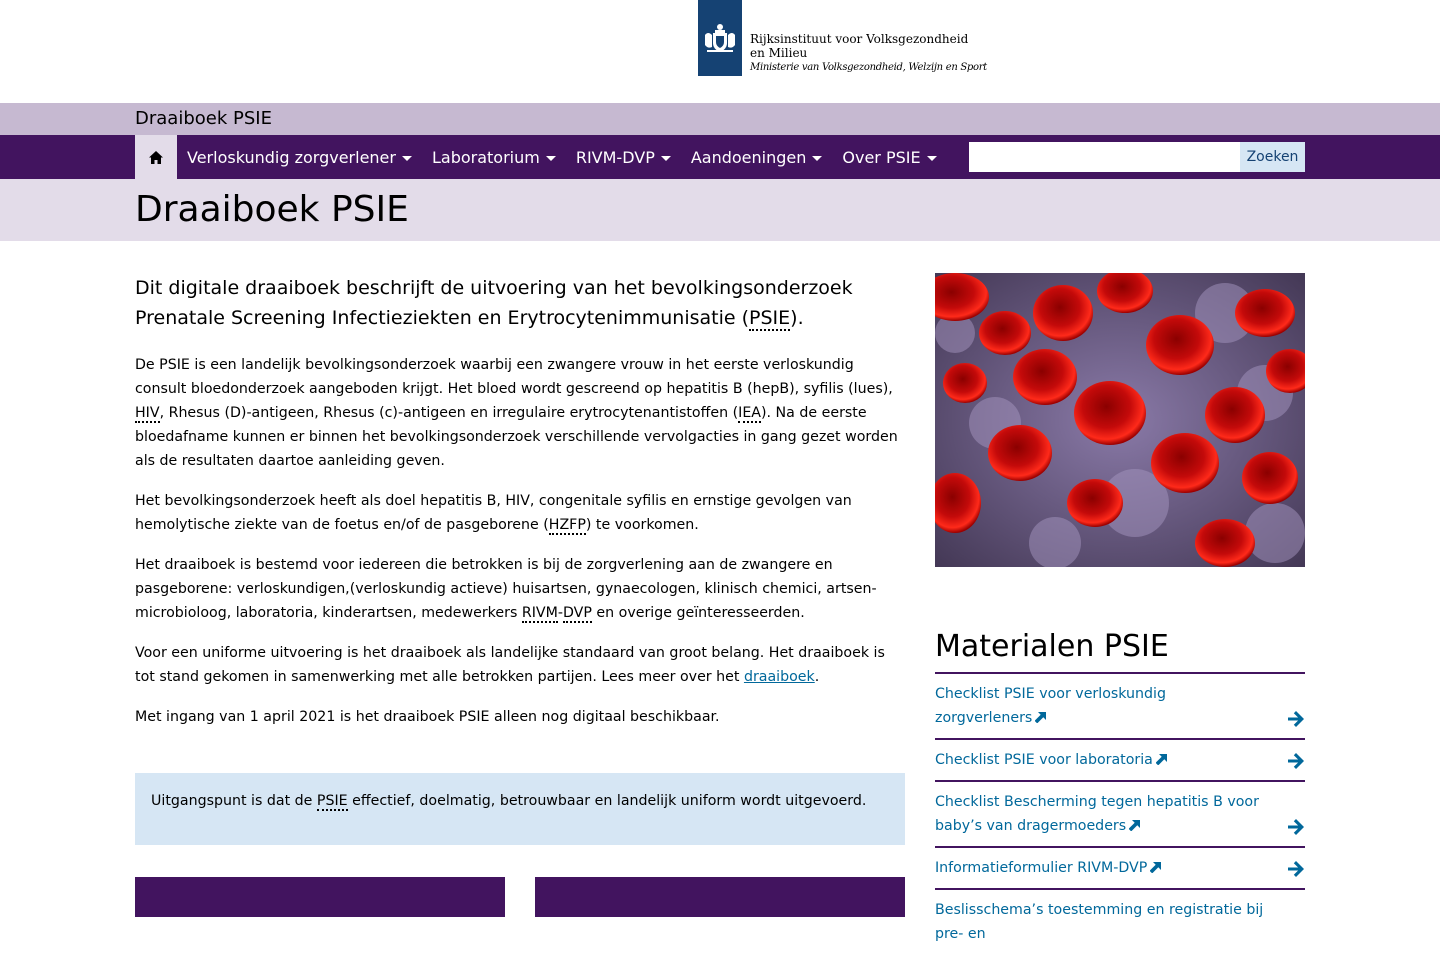 This screenshot has width=1440, height=954. What do you see at coordinates (291, 157) in the screenshot?
I see `nav-item-label: Verloskundig zorgverlener` at bounding box center [291, 157].